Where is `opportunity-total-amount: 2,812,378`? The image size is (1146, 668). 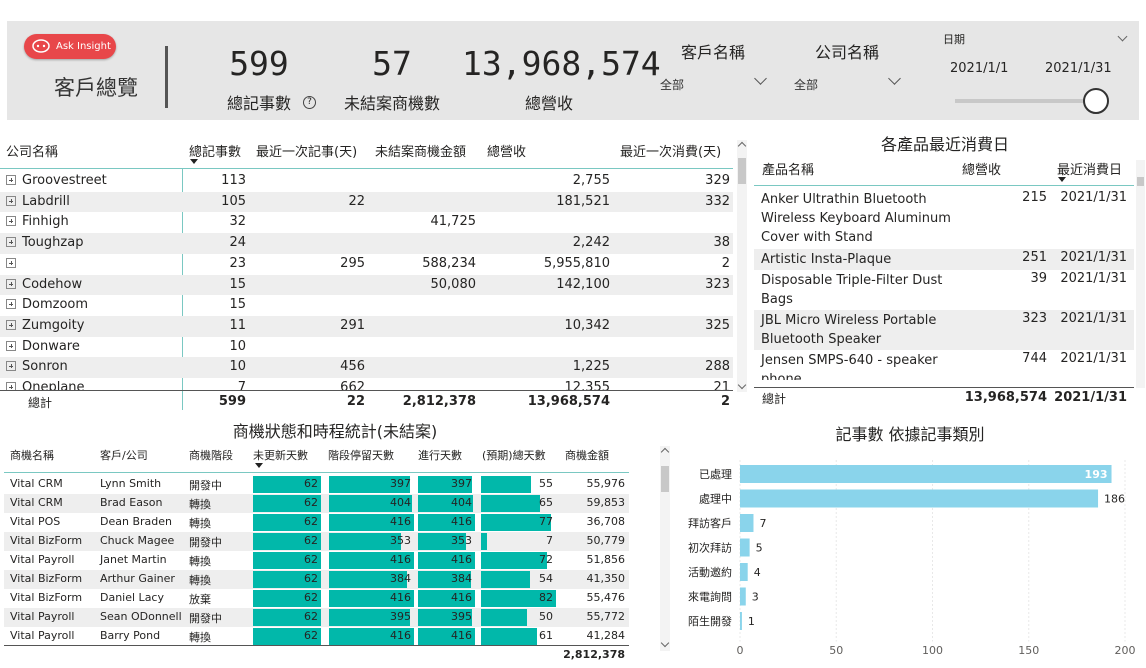 opportunity-total-amount: 2,812,378 is located at coordinates (594, 654).